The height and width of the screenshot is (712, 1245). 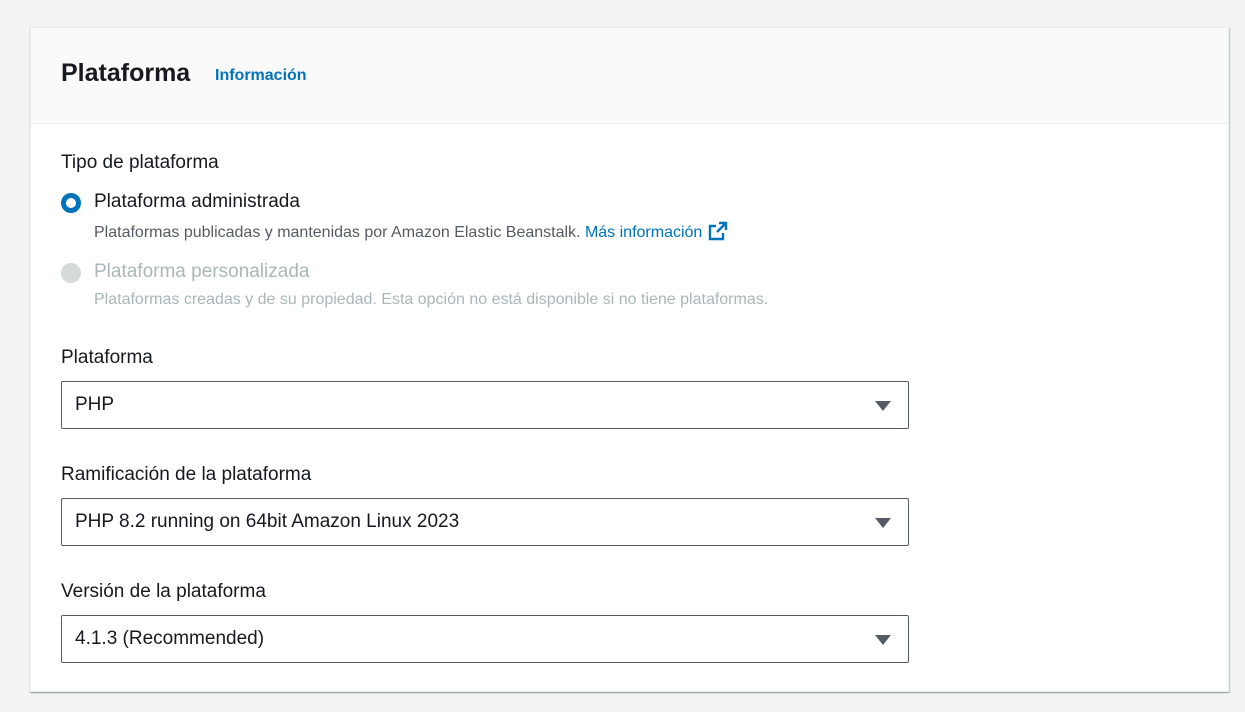 I want to click on more-info-link-label: Más información, so click(x=643, y=232).